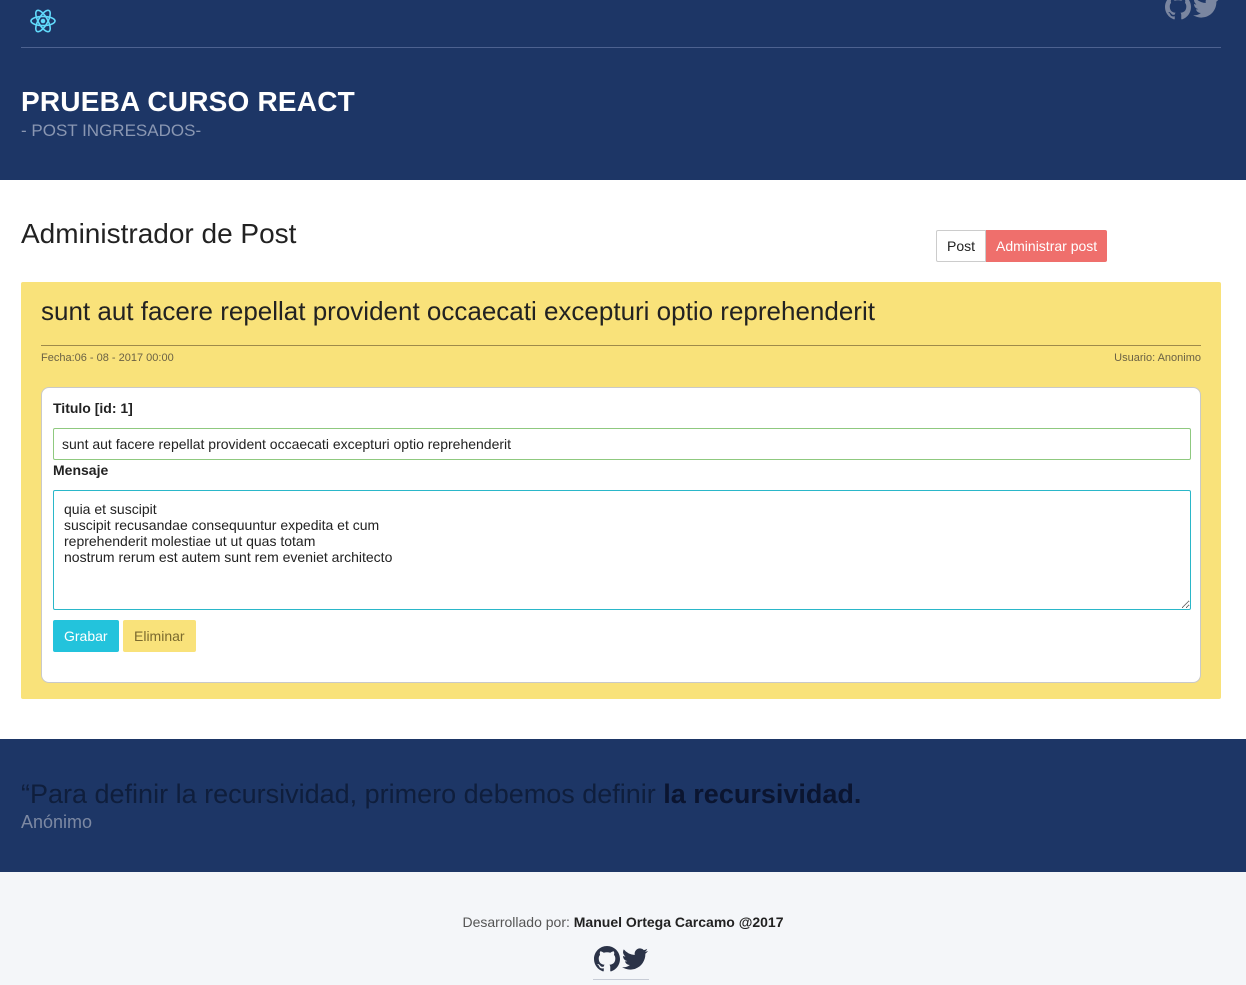  Describe the element at coordinates (107, 358) in the screenshot. I see `post-date: Fecha:06 - 08 - 2017 00:00` at that location.